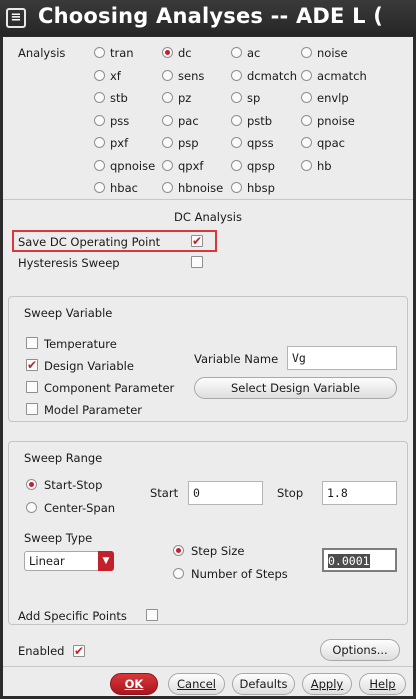  What do you see at coordinates (306, 165) in the screenshot?
I see `analysis-radio-hb` at bounding box center [306, 165].